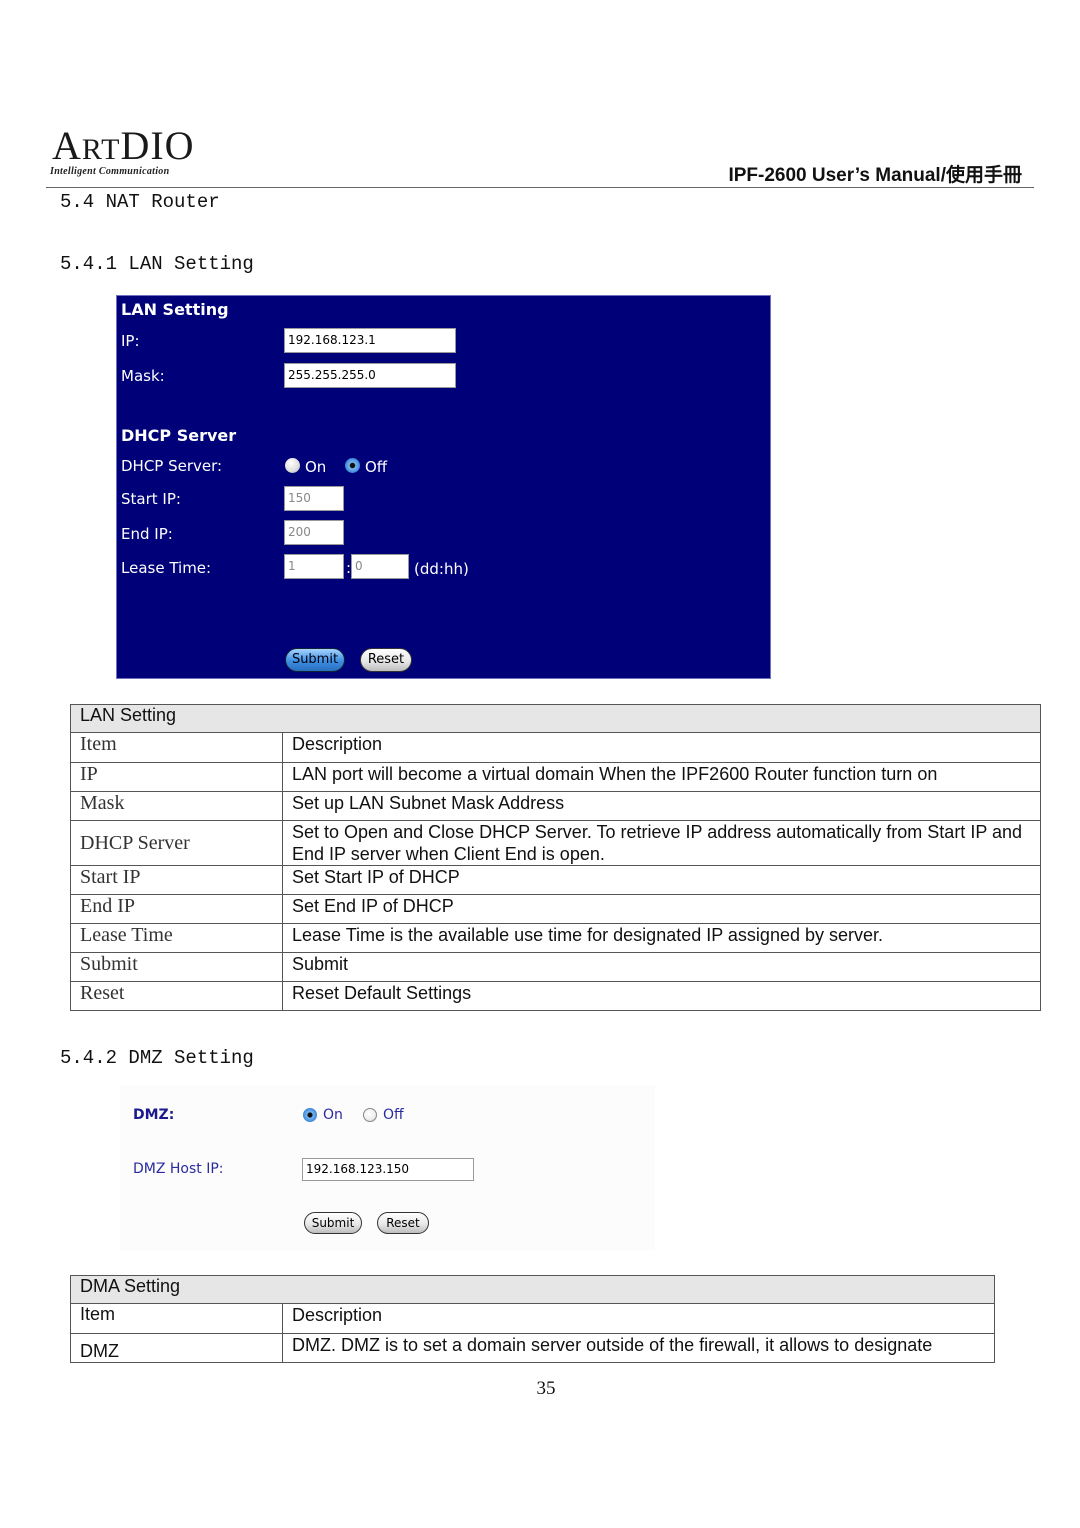 The height and width of the screenshot is (1528, 1080). What do you see at coordinates (661, 747) in the screenshot?
I see `lan-table-header-description: Description` at bounding box center [661, 747].